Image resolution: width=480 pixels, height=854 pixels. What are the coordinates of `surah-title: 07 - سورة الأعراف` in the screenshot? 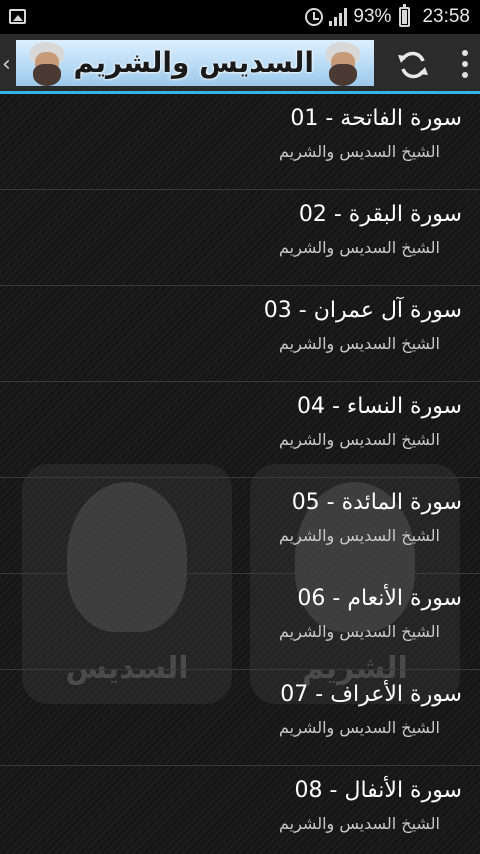 It's located at (371, 694).